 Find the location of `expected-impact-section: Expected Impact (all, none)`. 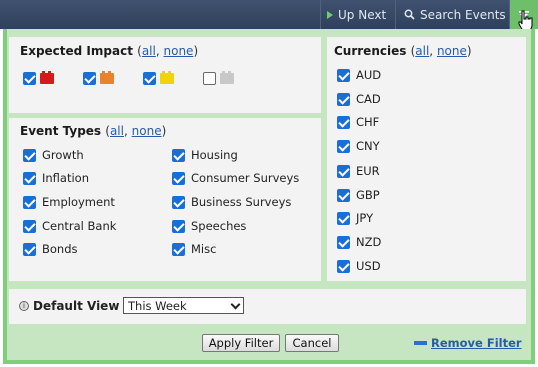

expected-impact-section: Expected Impact (all, none) is located at coordinates (165, 75).